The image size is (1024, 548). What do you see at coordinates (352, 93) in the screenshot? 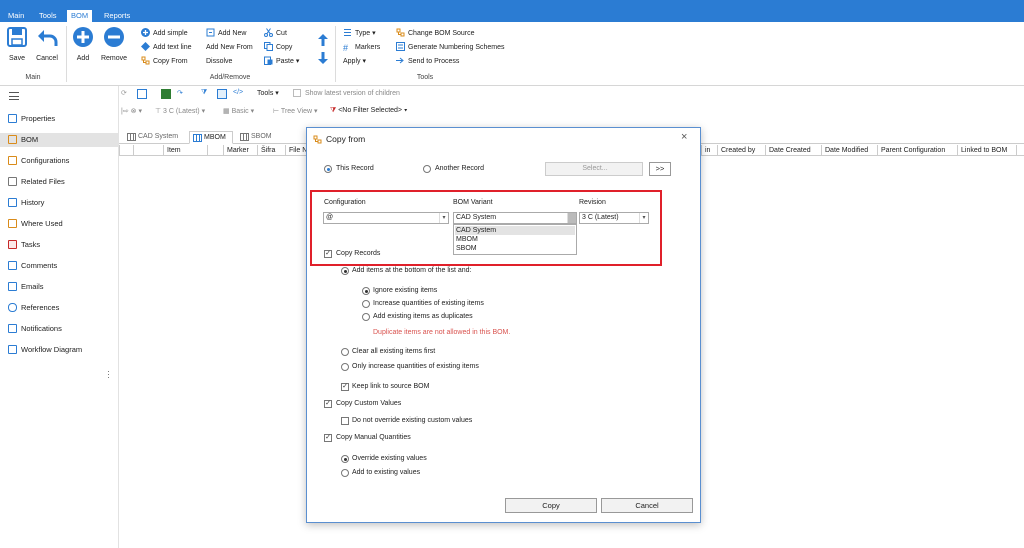
I see `show-latest-label: Show latest version of children` at bounding box center [352, 93].